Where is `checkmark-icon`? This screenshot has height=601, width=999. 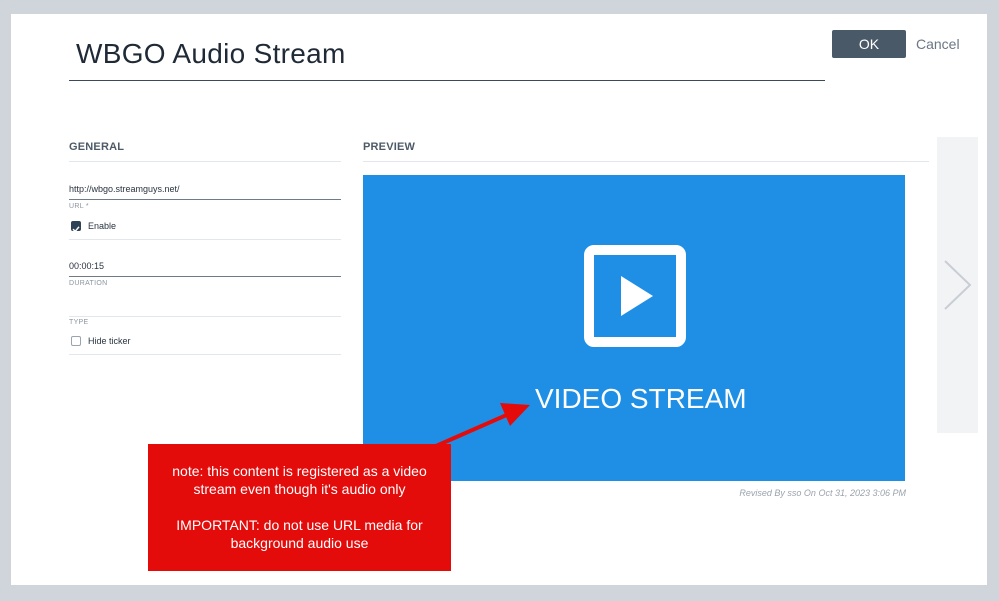 checkmark-icon is located at coordinates (76, 229).